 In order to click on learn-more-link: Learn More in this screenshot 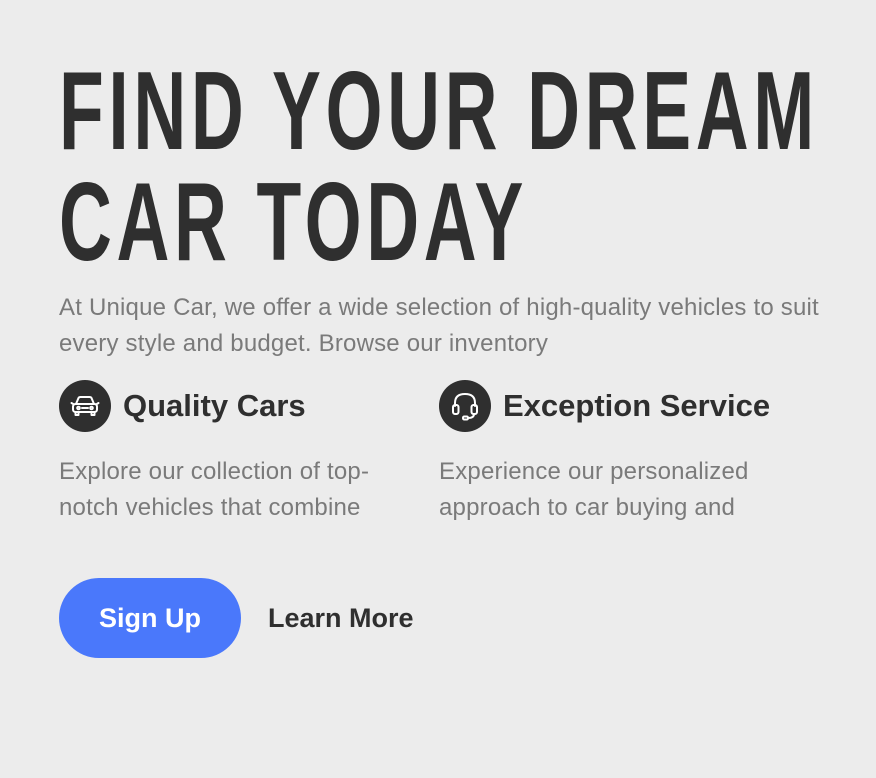, I will do `click(341, 618)`.